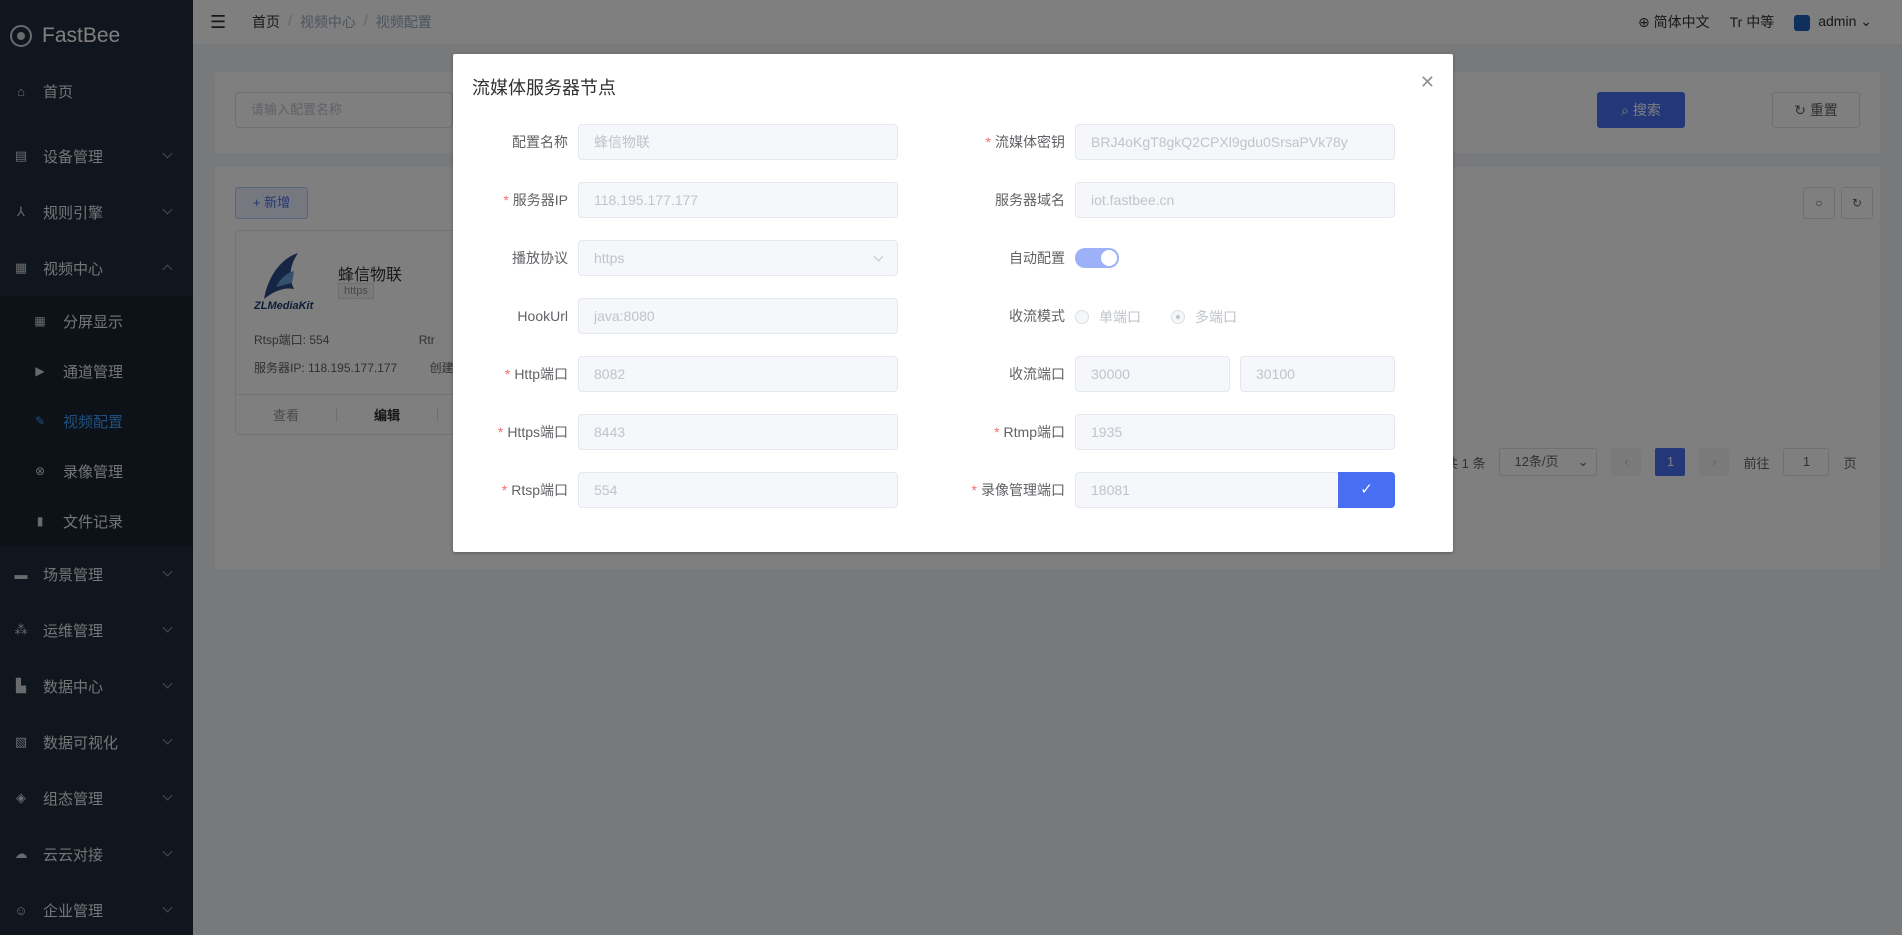 This screenshot has height=935, width=1902. What do you see at coordinates (759, 490) in the screenshot?
I see `record-port-row: * 录像管理端口` at bounding box center [759, 490].